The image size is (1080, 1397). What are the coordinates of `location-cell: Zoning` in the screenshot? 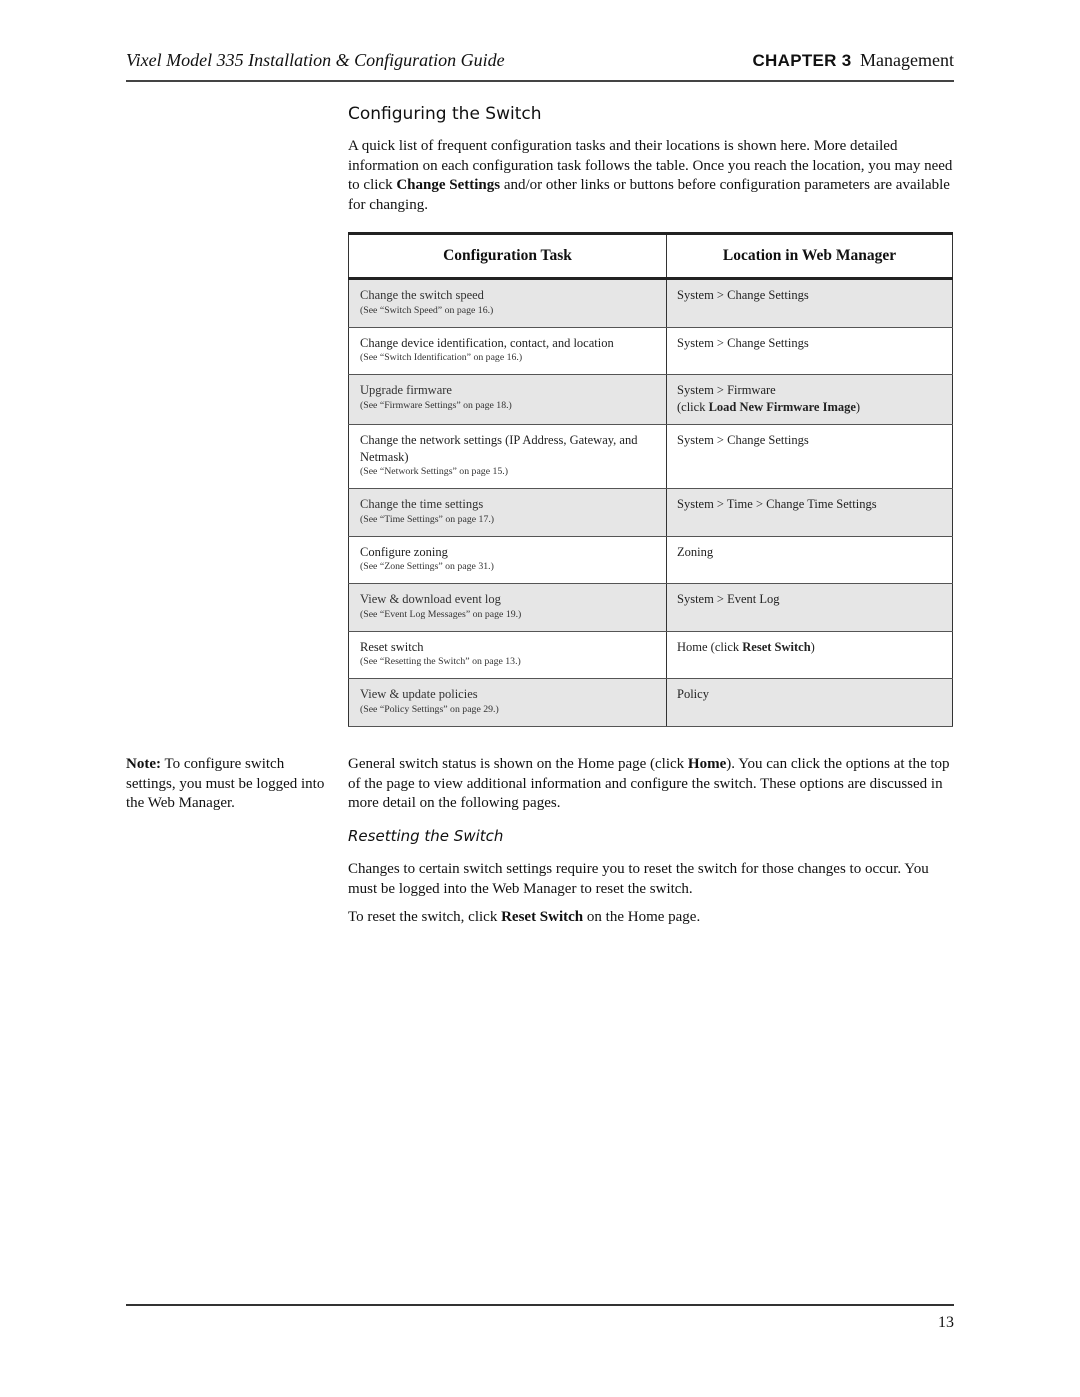 It's located at (809, 559).